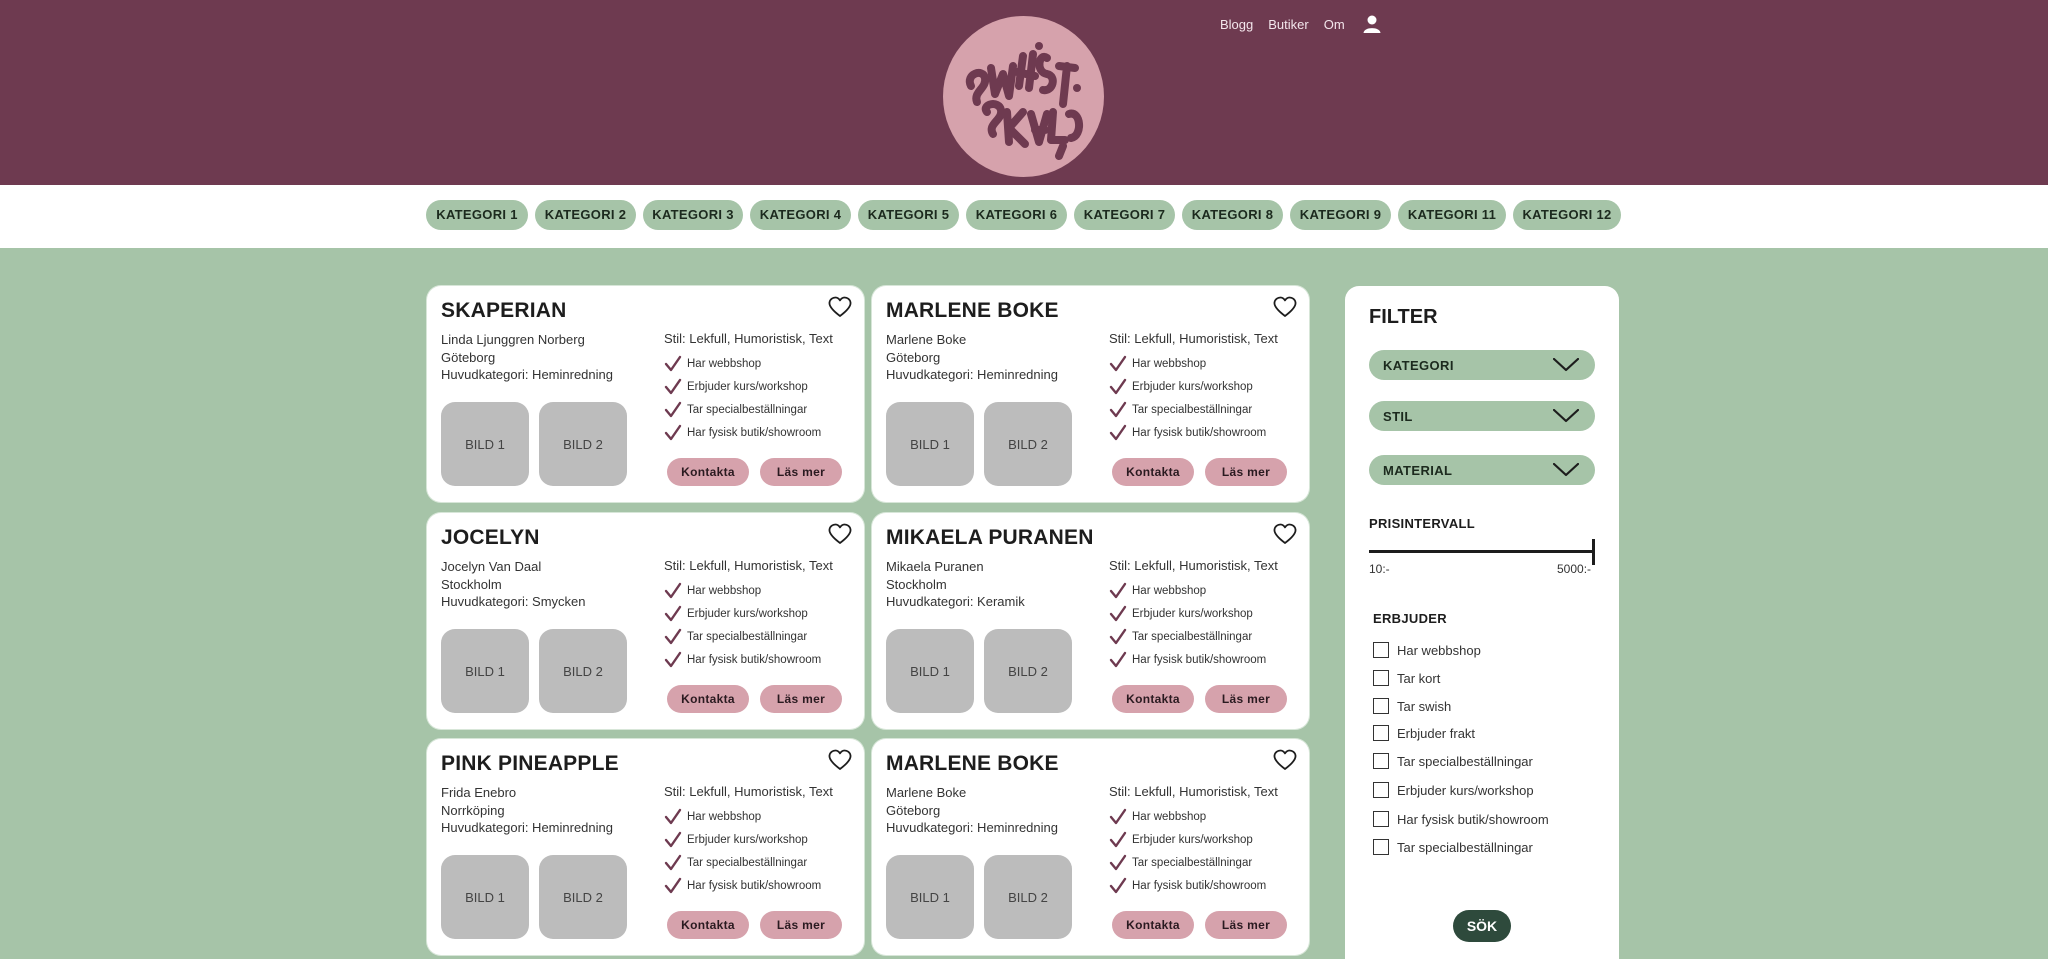 The width and height of the screenshot is (2048, 959). Describe the element at coordinates (1453, 790) in the screenshot. I see `offer-checkbox: Erbjuder kurs/workshop` at that location.